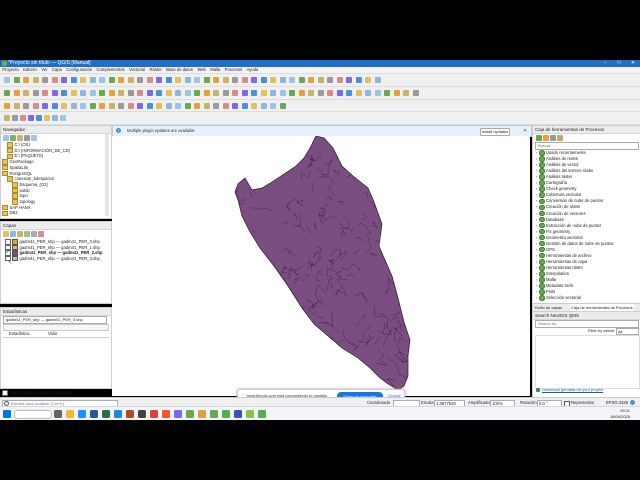 The image size is (640, 480). I want to click on menu-item-11: Procesos, so click(233, 70).